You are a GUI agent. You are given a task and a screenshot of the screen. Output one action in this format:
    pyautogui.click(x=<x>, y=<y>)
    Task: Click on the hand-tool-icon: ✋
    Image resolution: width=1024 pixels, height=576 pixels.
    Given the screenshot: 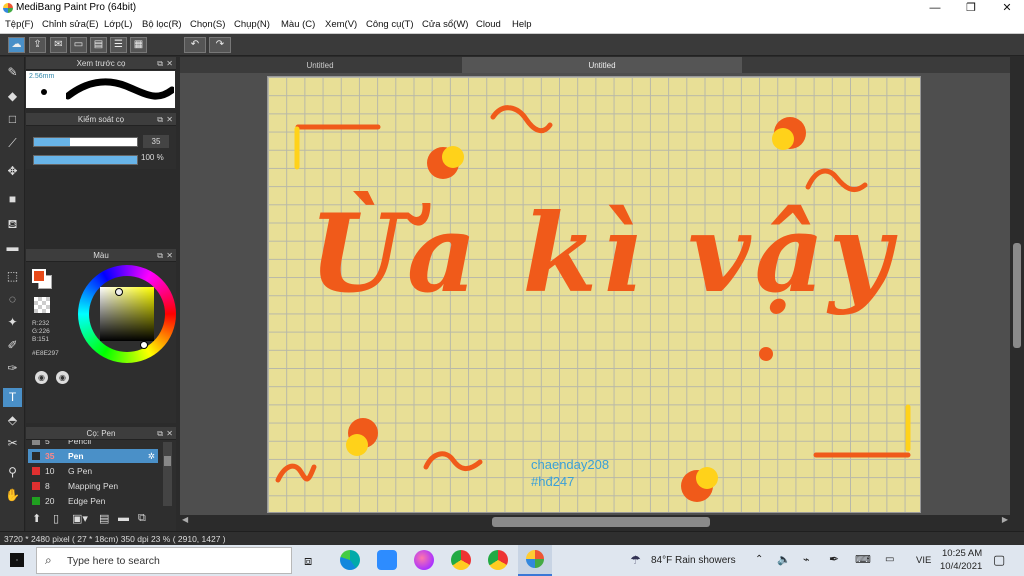 What is the action you would take?
    pyautogui.click(x=12, y=495)
    